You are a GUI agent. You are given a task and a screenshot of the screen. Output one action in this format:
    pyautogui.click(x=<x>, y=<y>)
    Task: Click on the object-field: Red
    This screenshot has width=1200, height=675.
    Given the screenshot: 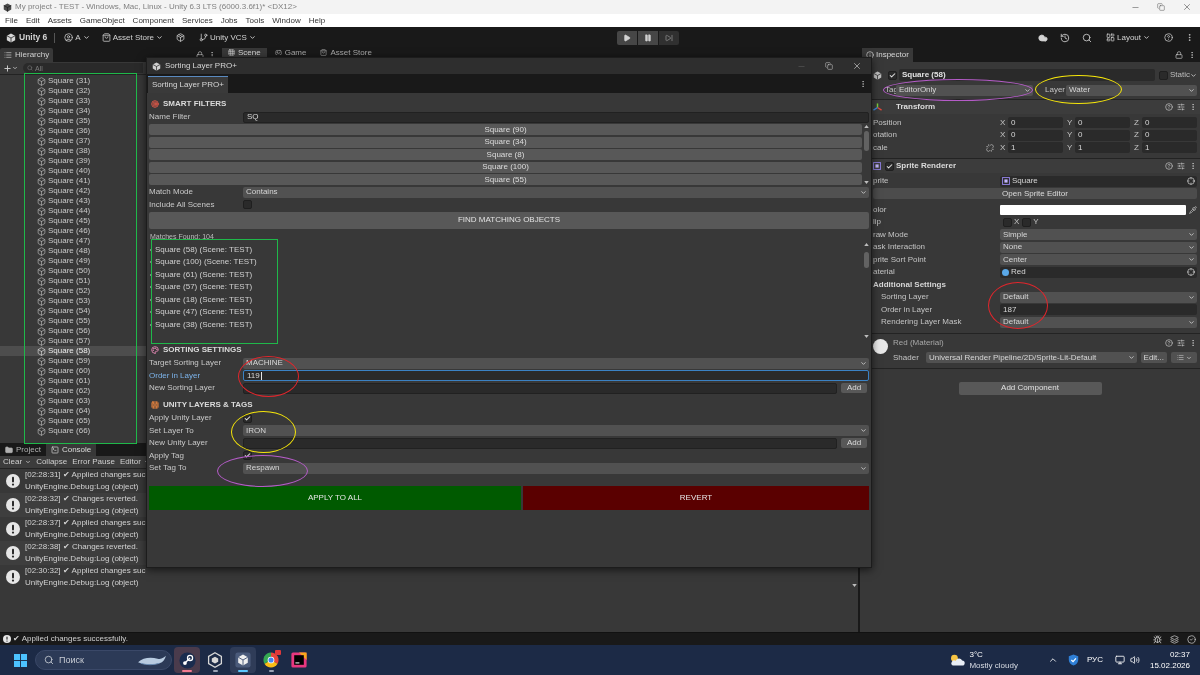 What is the action you would take?
    pyautogui.click(x=1098, y=272)
    